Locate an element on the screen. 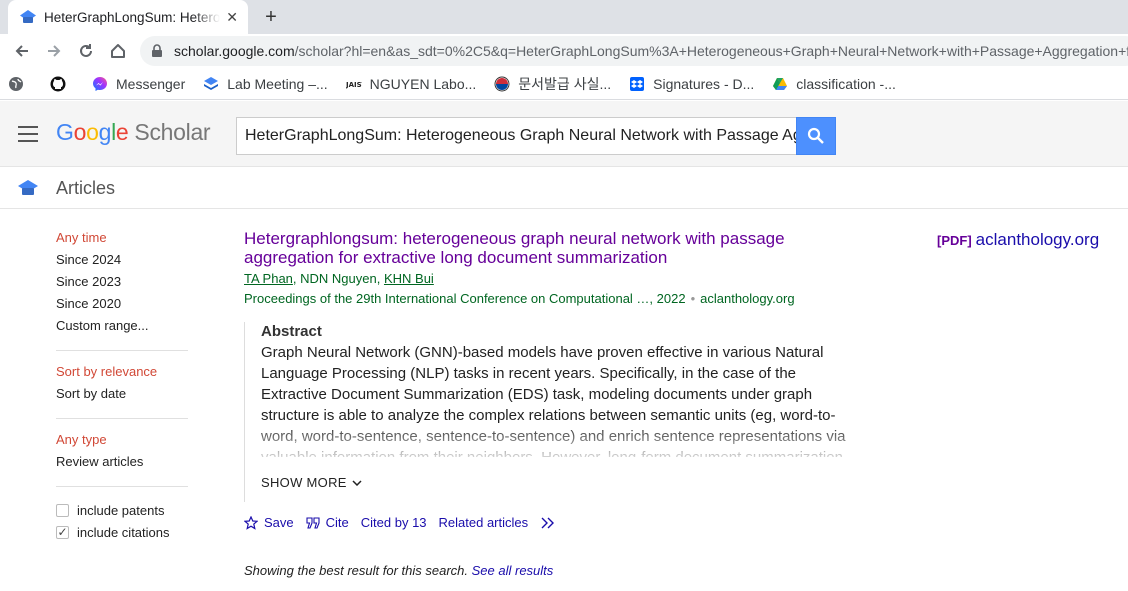  forward-arrow-icon is located at coordinates (54, 51).